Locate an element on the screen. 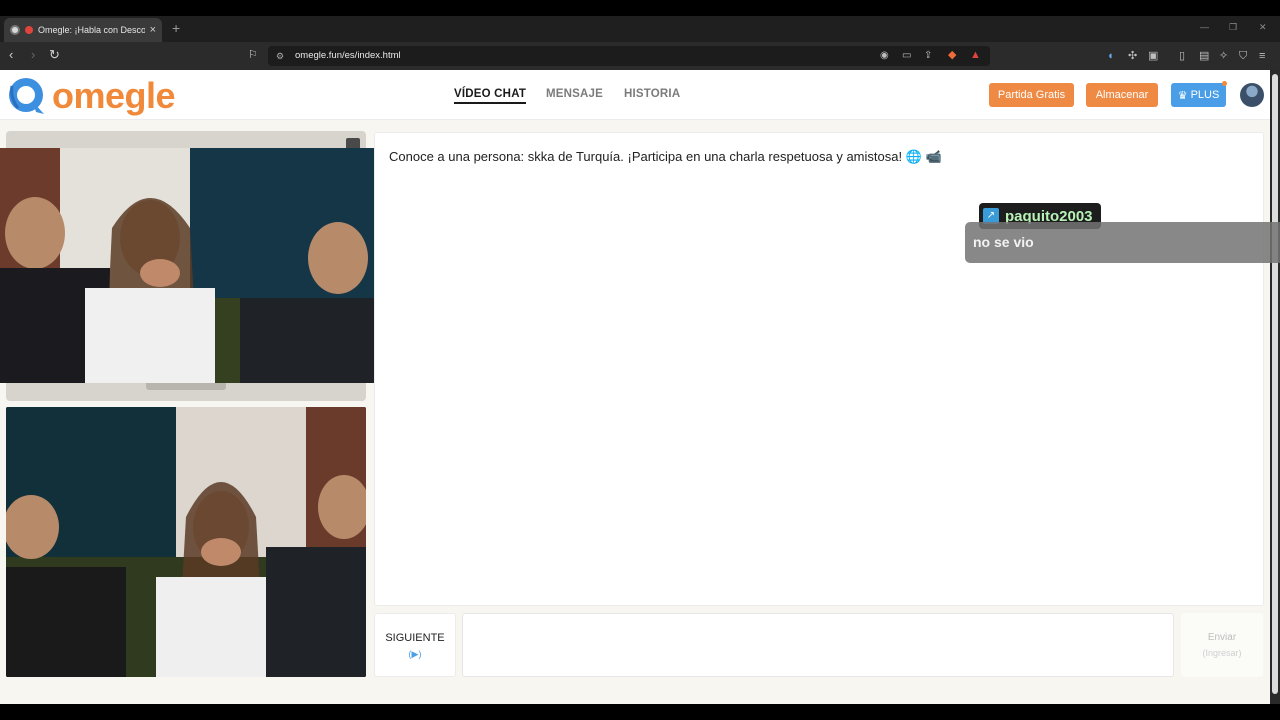 The image size is (1280, 720). store-label: Almacenar is located at coordinates (1122, 95).